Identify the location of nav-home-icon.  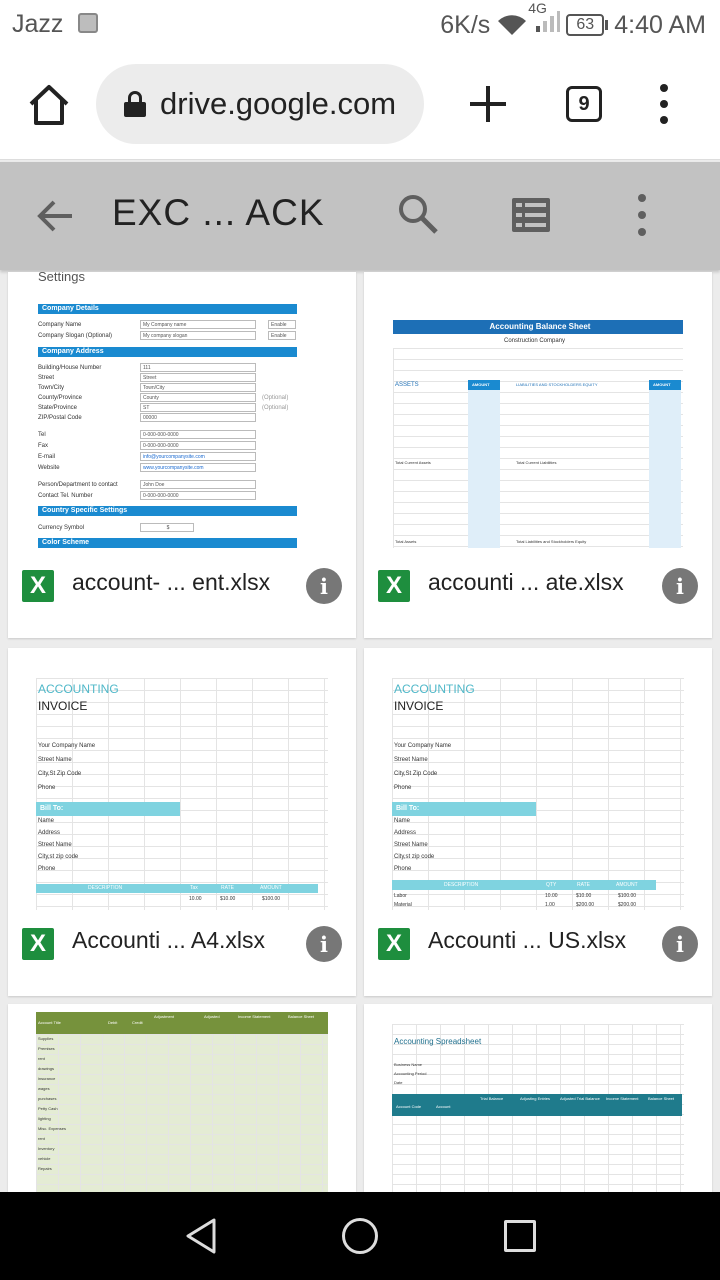
(360, 1236).